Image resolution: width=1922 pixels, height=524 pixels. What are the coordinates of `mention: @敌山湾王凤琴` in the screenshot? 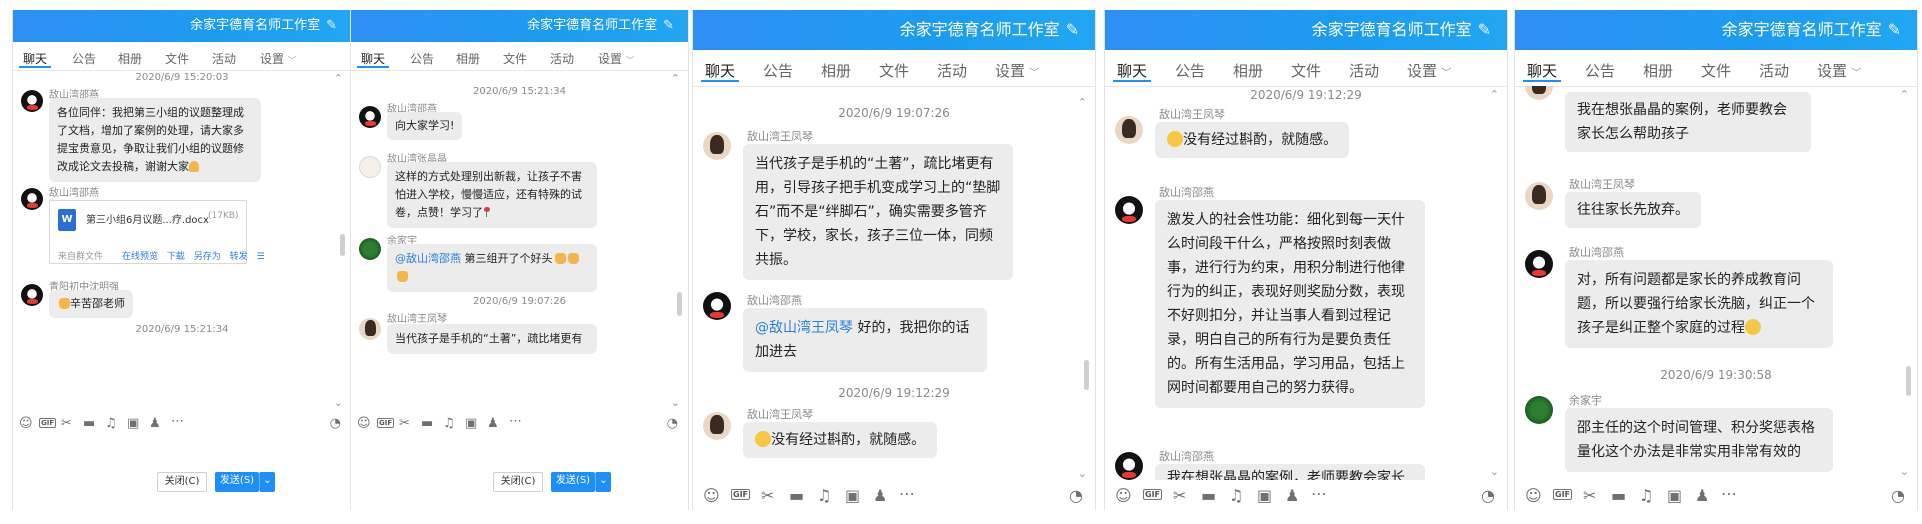 It's located at (804, 328).